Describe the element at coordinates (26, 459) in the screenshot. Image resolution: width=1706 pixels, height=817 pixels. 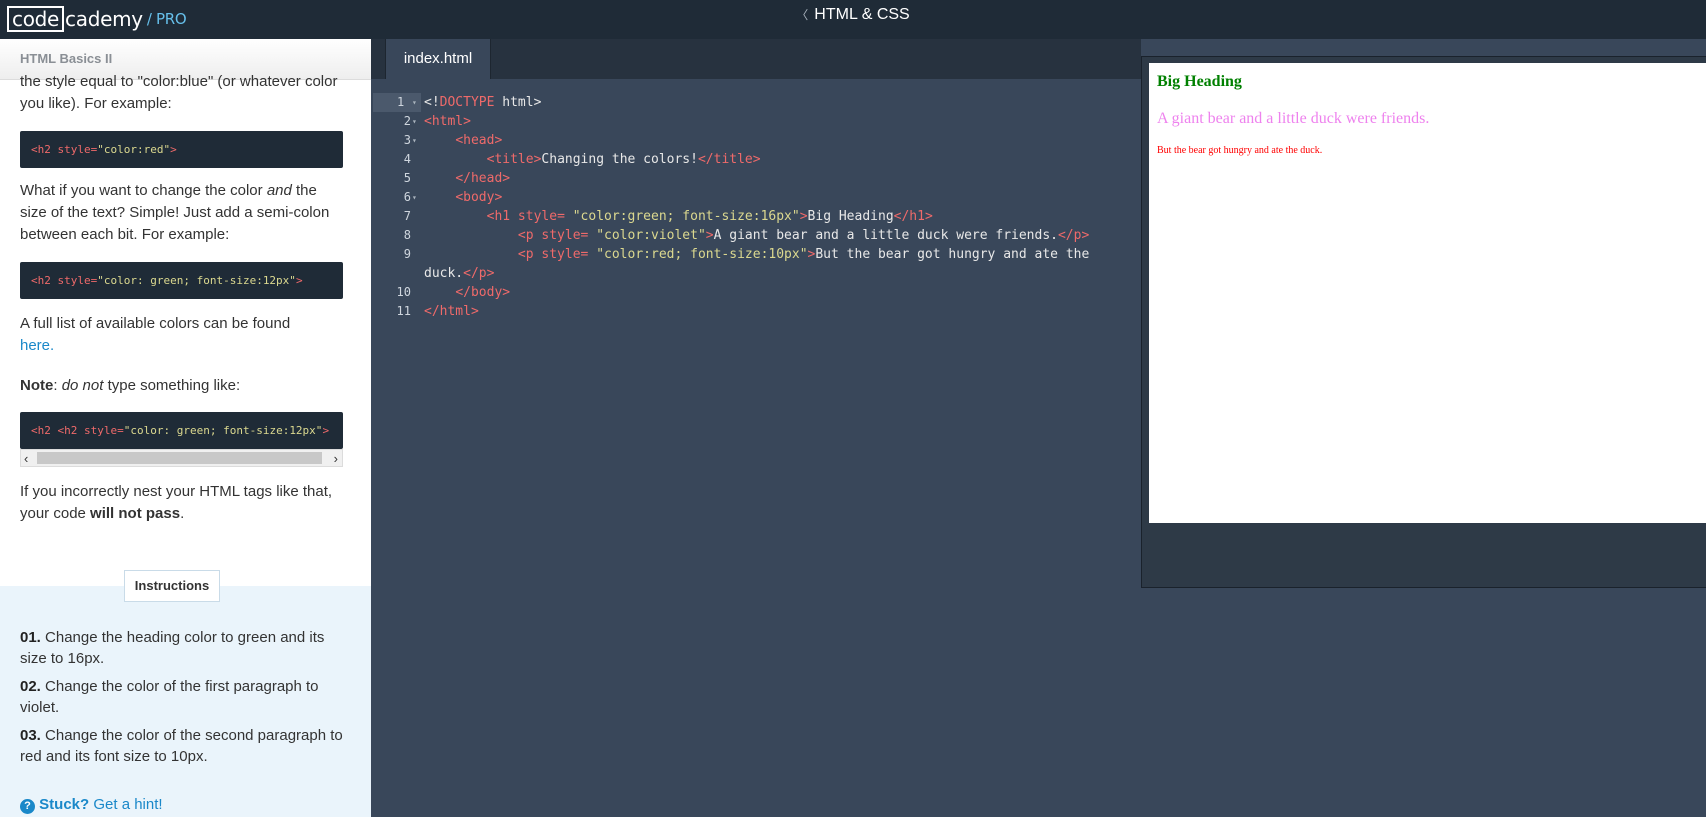
I see `scroll-left-icon: ‹` at that location.